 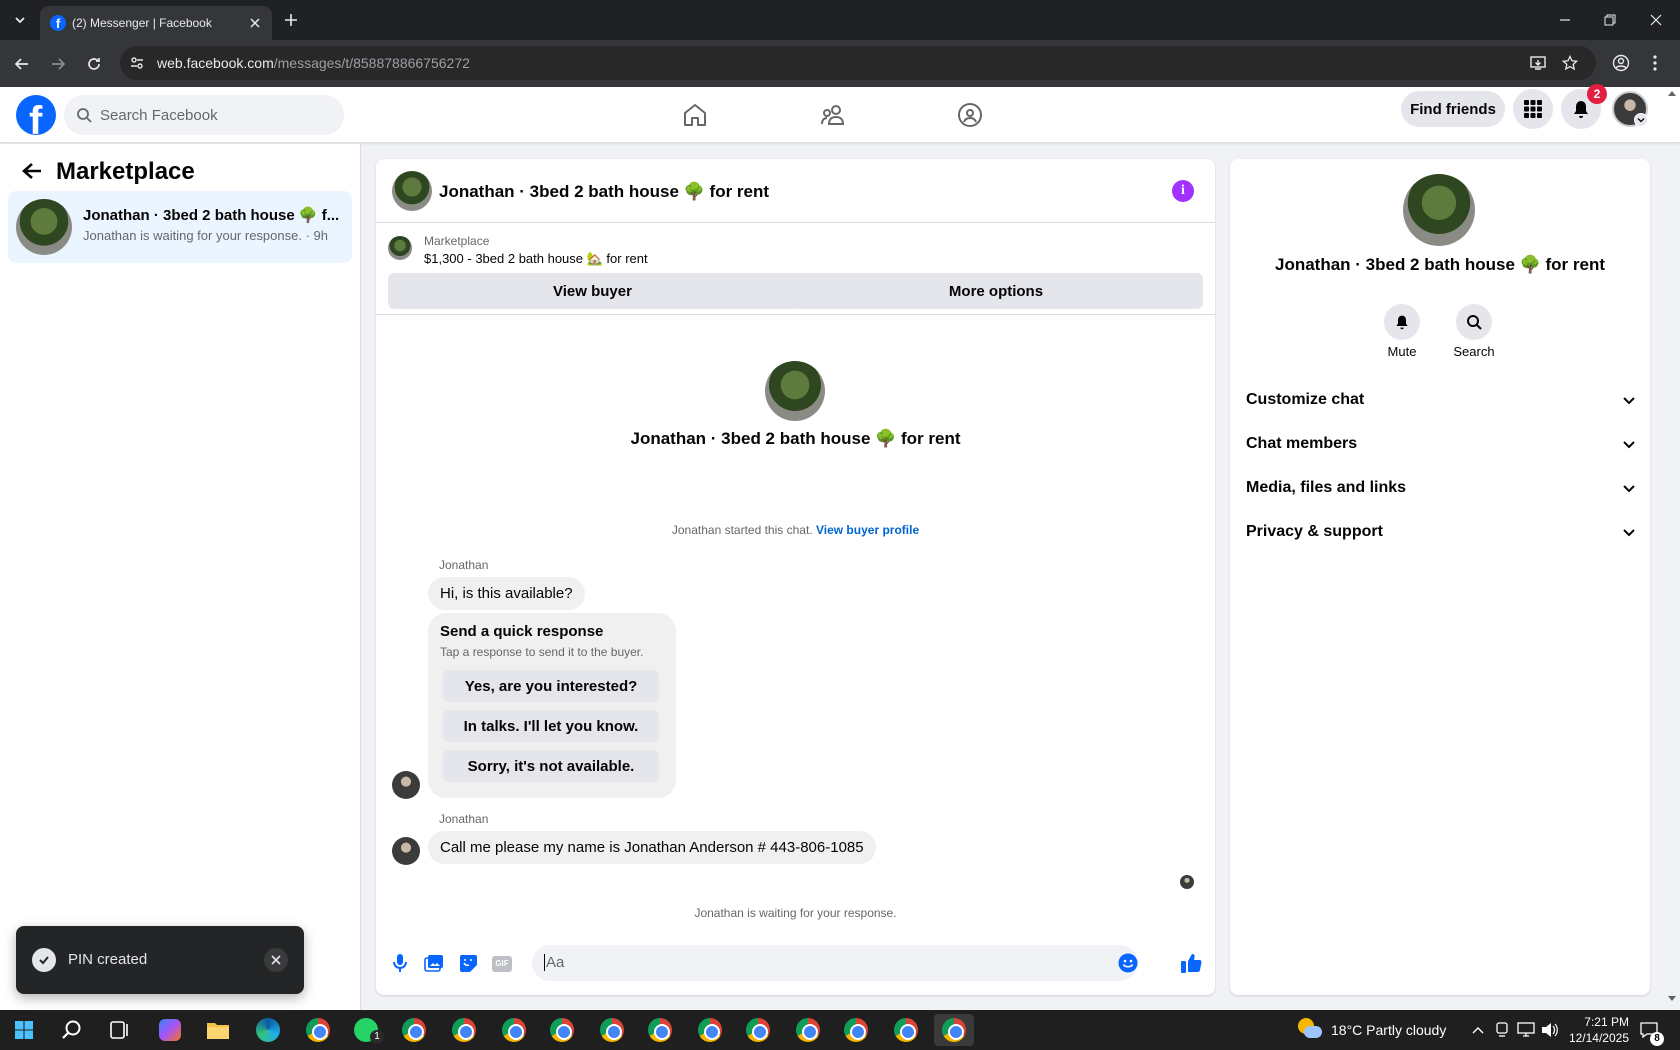 I want to click on network-icon, so click(x=1526, y=1030).